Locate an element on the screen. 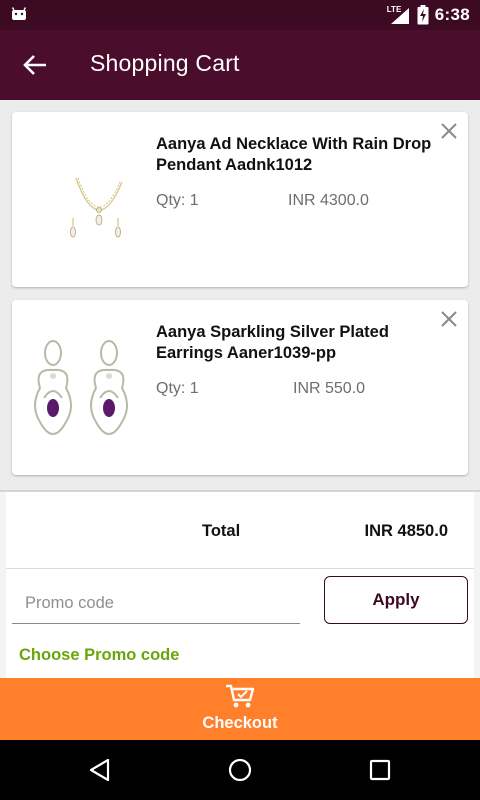  app-bar: Shopping Cart is located at coordinates (240, 65).